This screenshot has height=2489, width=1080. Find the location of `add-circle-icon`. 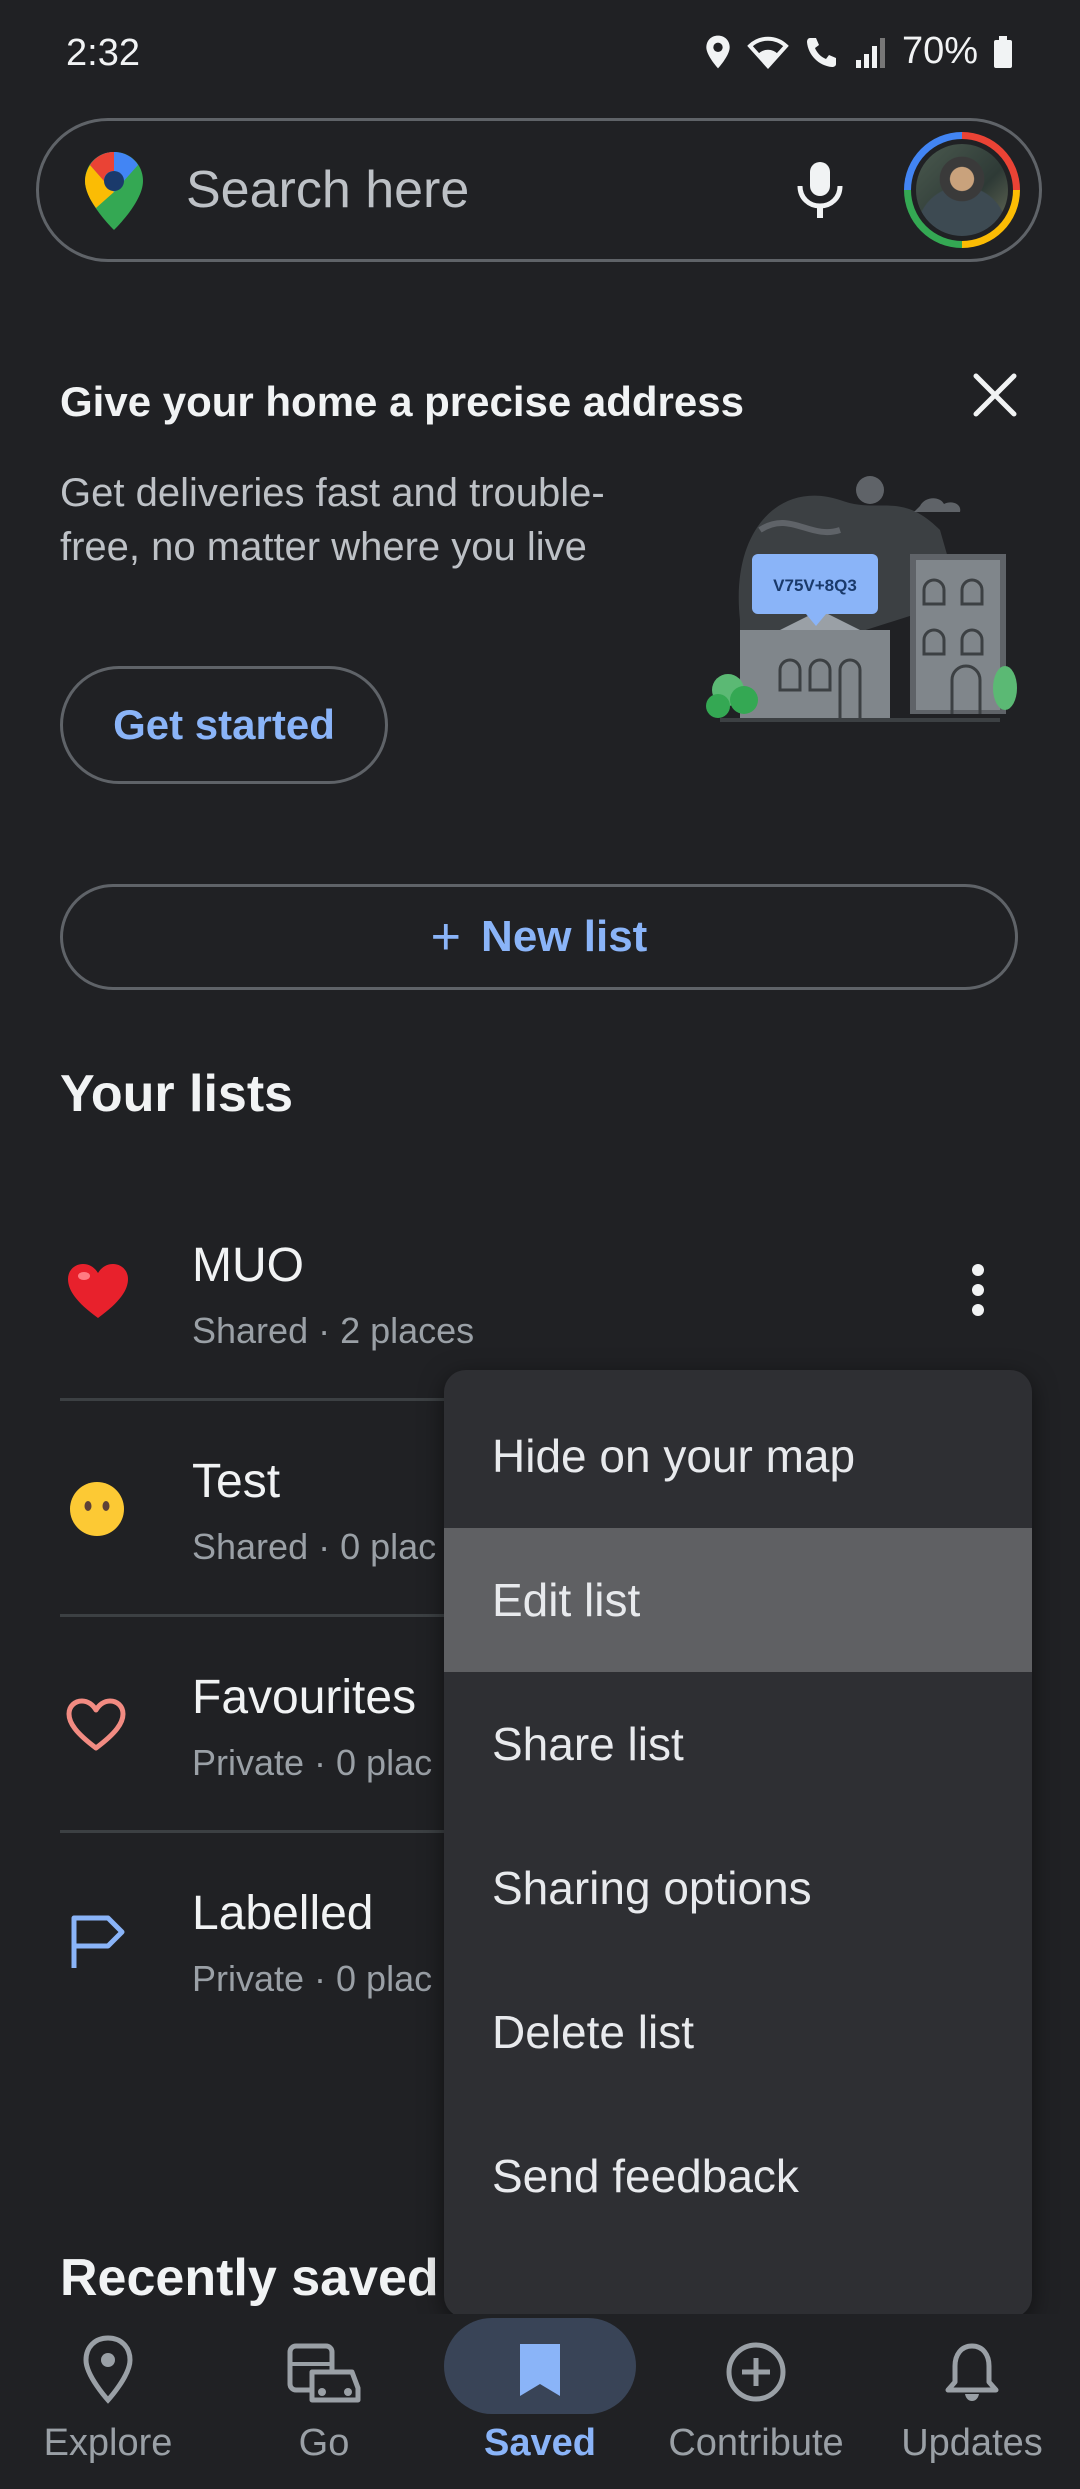

add-circle-icon is located at coordinates (756, 2372).